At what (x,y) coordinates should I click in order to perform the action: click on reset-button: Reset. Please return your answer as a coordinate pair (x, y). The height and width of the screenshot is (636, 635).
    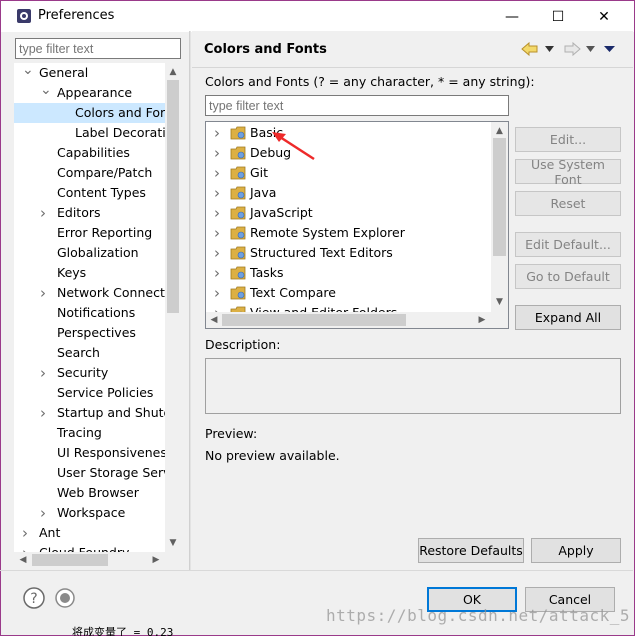
    Looking at the image, I should click on (568, 203).